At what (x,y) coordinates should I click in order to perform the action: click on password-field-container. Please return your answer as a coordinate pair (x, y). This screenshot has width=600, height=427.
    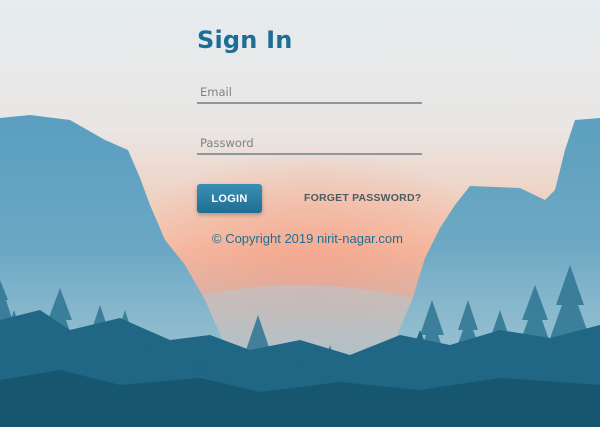
    Looking at the image, I should click on (309, 144).